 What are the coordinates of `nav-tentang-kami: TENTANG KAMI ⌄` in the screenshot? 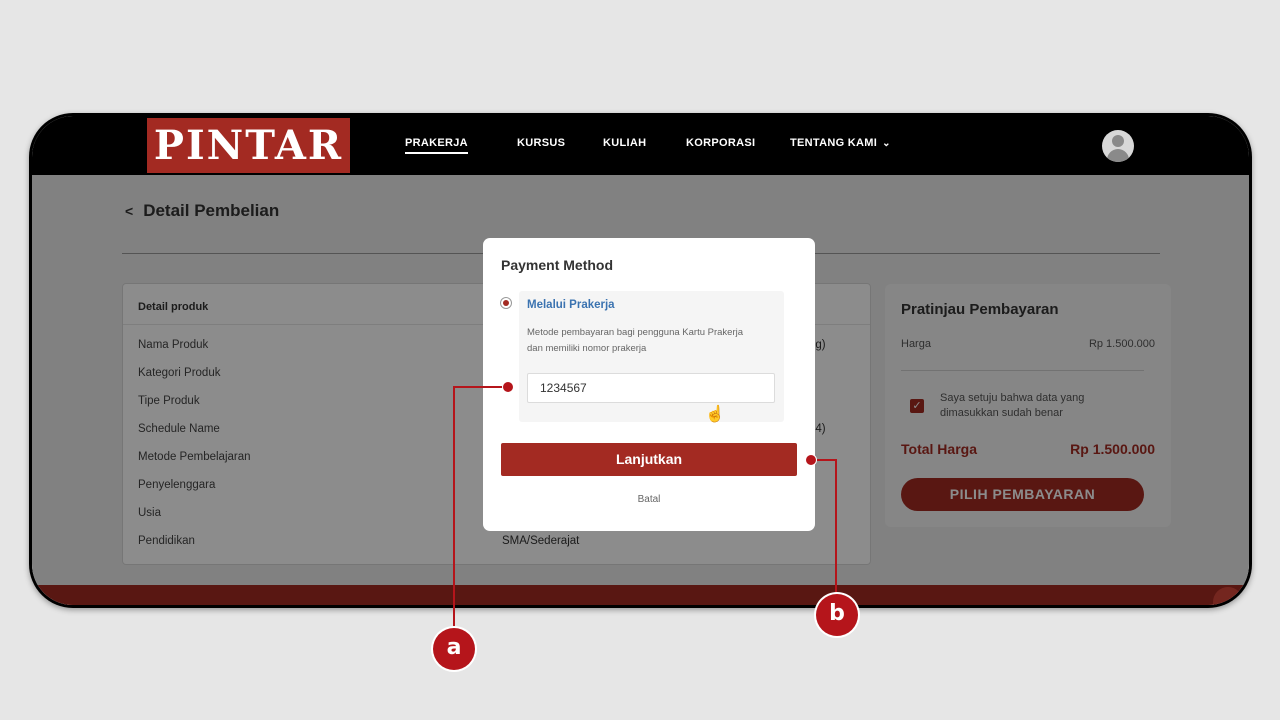 It's located at (840, 143).